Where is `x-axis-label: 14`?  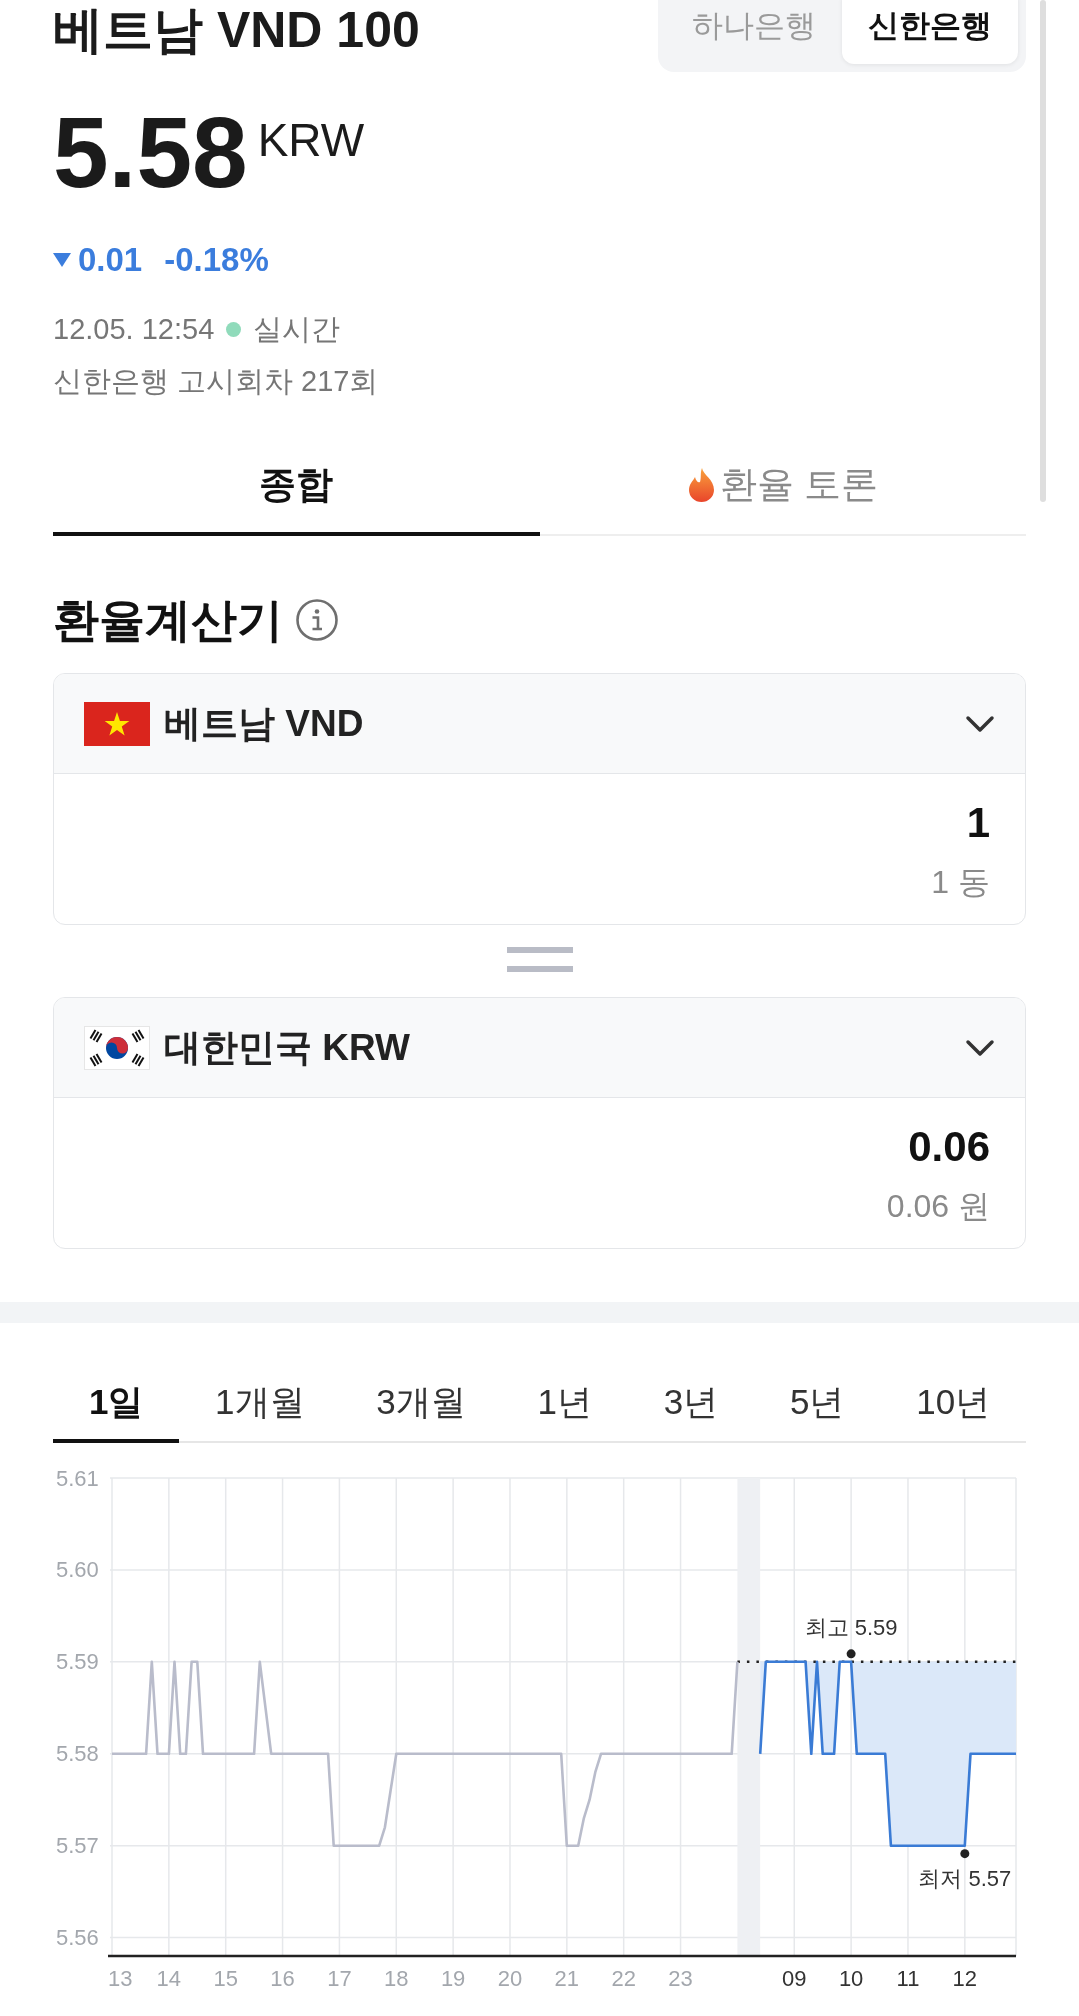
x-axis-label: 14 is located at coordinates (169, 1978).